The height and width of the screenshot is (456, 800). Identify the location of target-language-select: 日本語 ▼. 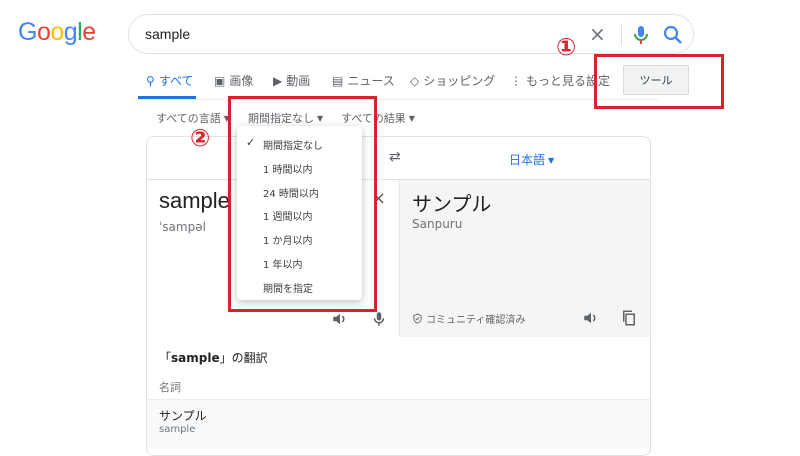
(531, 159).